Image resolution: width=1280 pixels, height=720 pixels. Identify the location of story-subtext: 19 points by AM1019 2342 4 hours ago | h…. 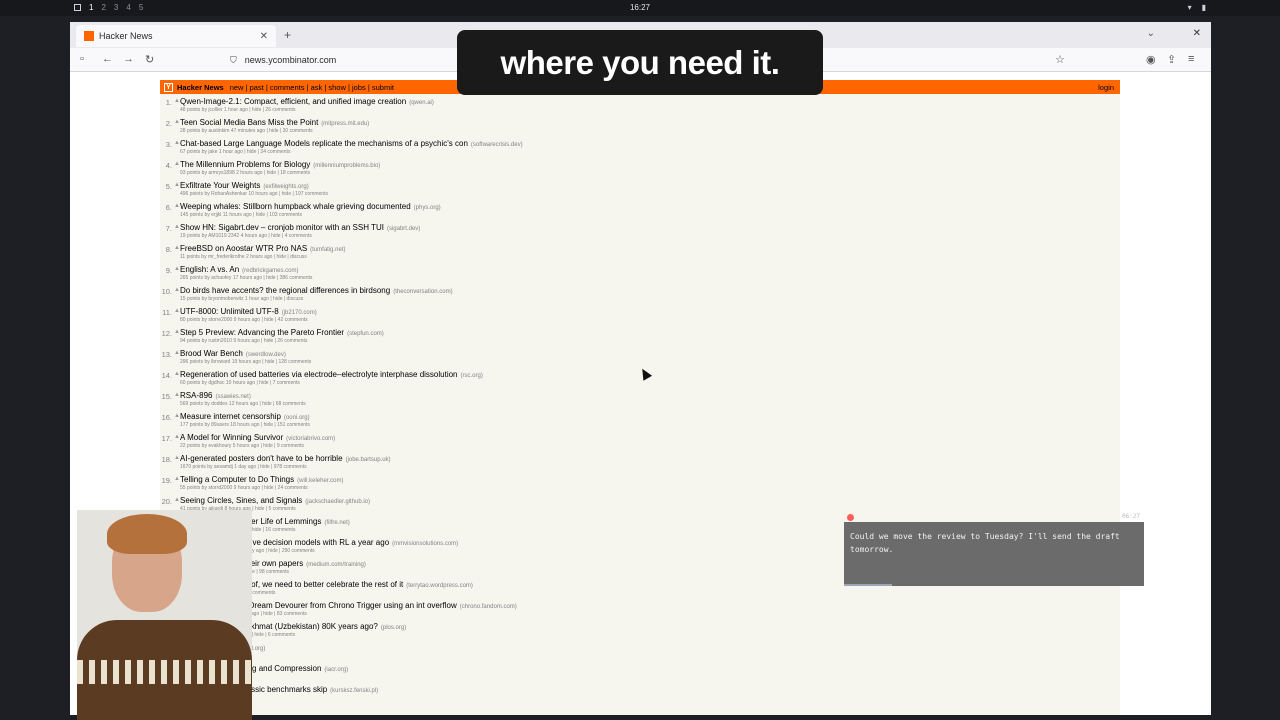
(246, 236).